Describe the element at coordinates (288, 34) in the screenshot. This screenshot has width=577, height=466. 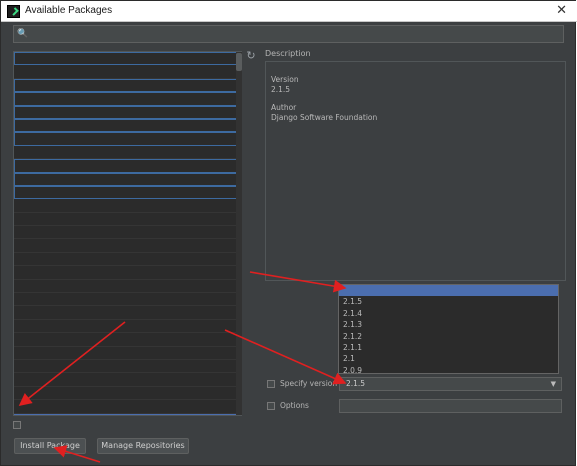
I see `search-input: 🔍` at that location.